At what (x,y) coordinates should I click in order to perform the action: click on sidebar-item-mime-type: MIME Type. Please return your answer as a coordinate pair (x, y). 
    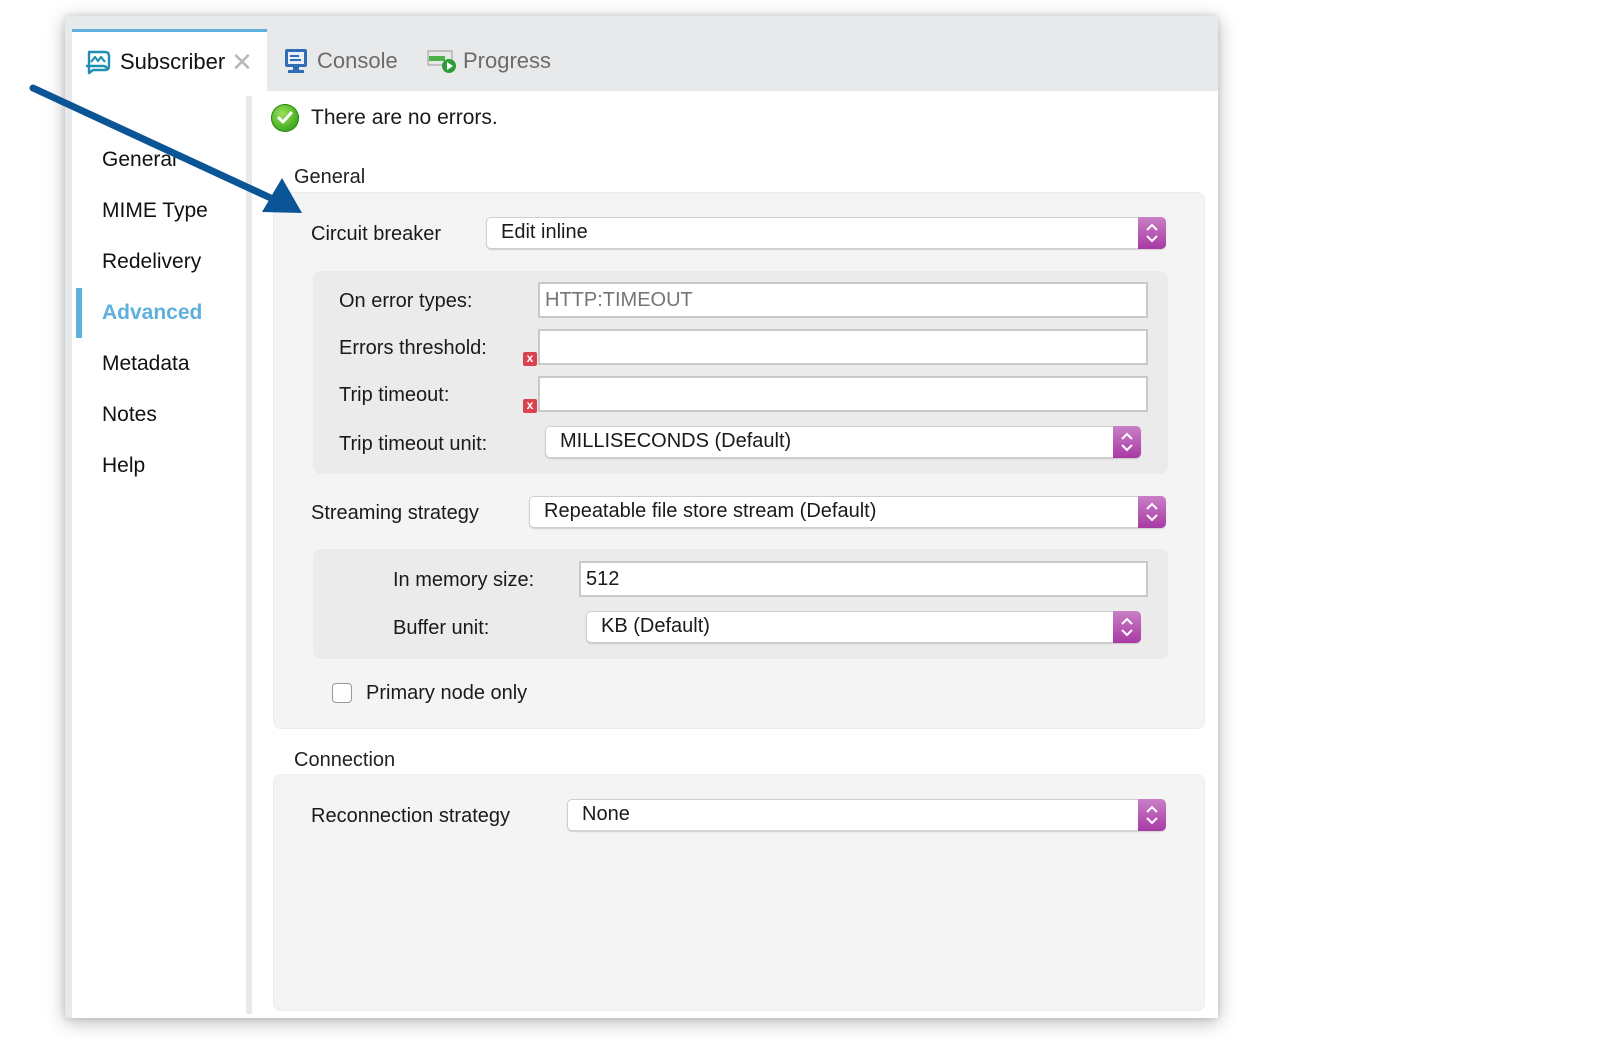
    Looking at the image, I should click on (155, 211).